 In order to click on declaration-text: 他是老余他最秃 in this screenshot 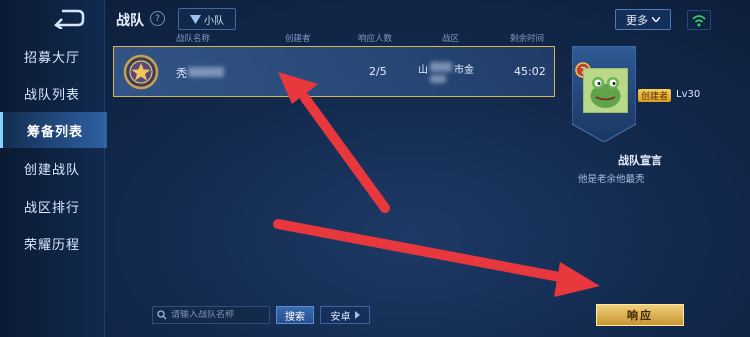, I will do `click(611, 179)`.